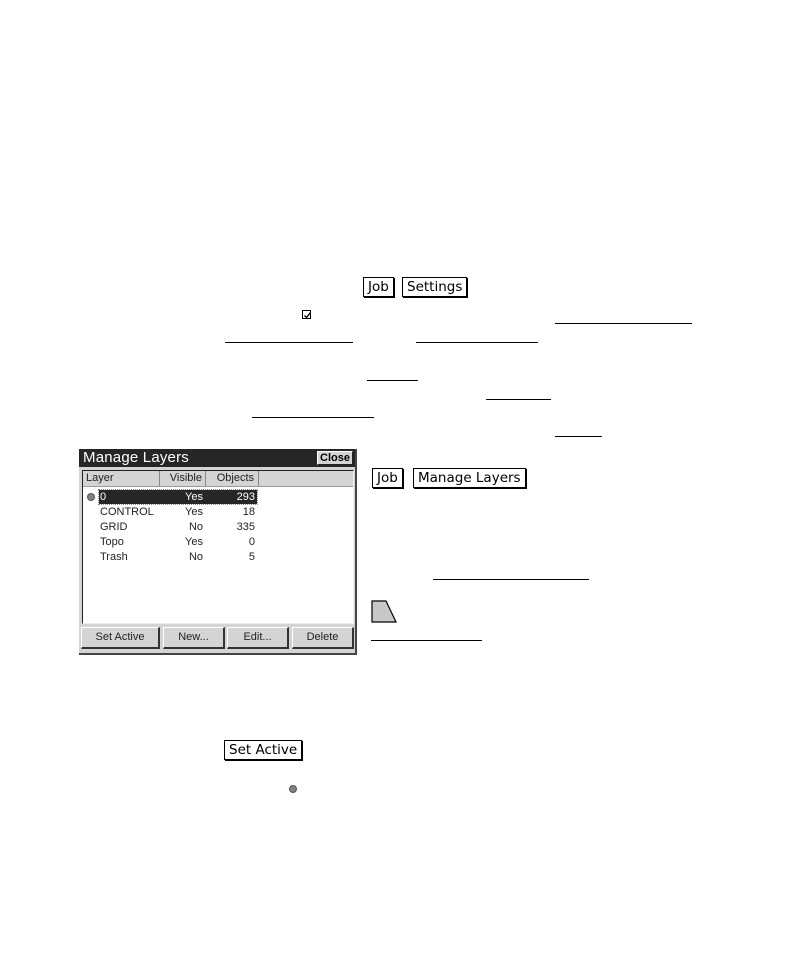  What do you see at coordinates (218, 512) in the screenshot?
I see `table-row: CONTROL Yes 18` at bounding box center [218, 512].